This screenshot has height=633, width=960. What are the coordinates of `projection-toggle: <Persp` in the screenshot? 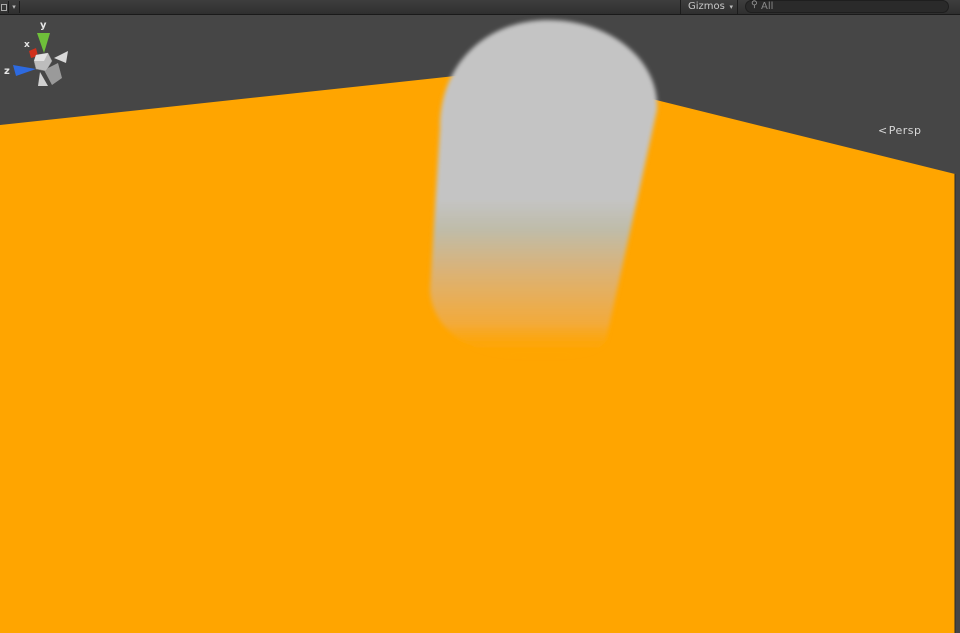 It's located at (899, 130).